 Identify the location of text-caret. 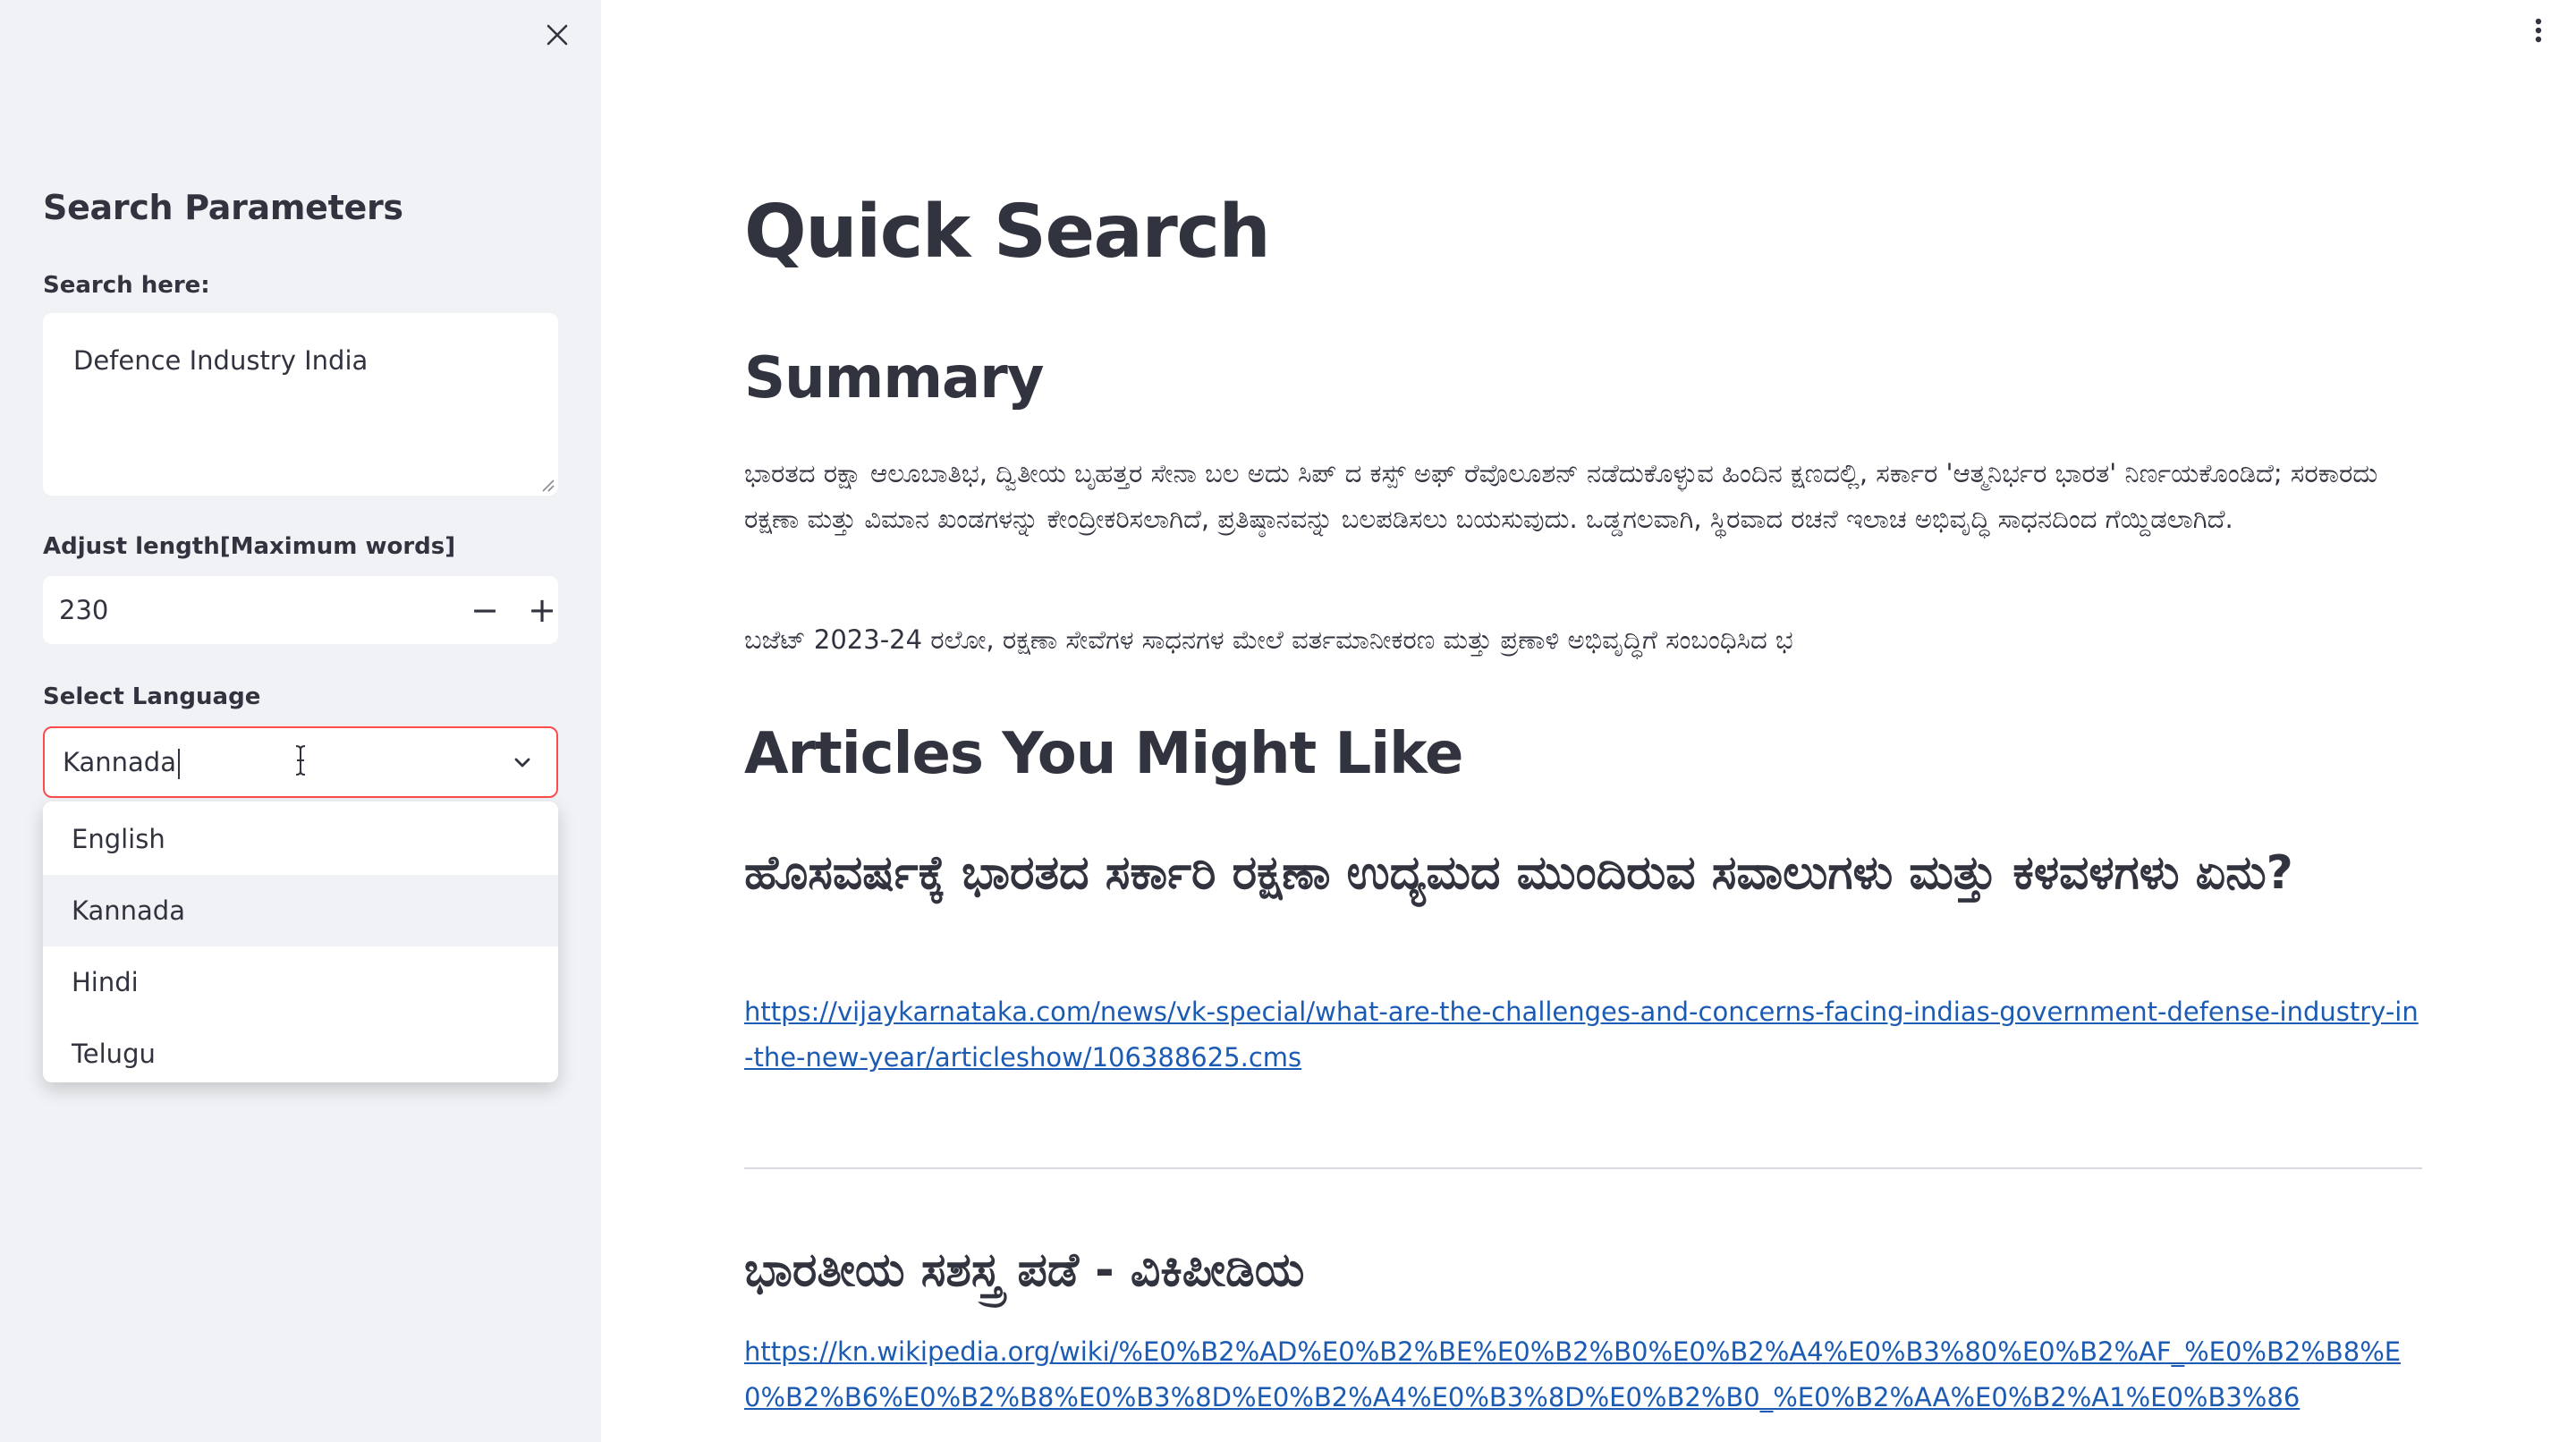
(179, 764).